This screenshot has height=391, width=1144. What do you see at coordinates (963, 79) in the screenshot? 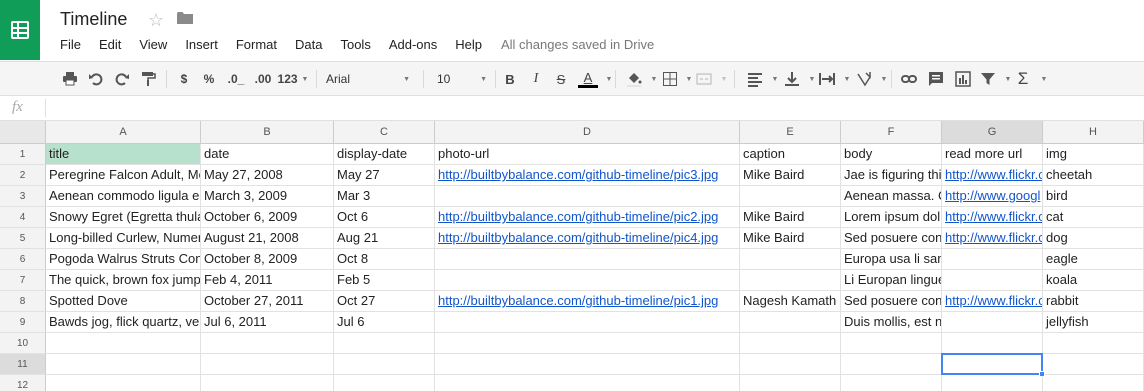
I see `insert-chart-button` at bounding box center [963, 79].